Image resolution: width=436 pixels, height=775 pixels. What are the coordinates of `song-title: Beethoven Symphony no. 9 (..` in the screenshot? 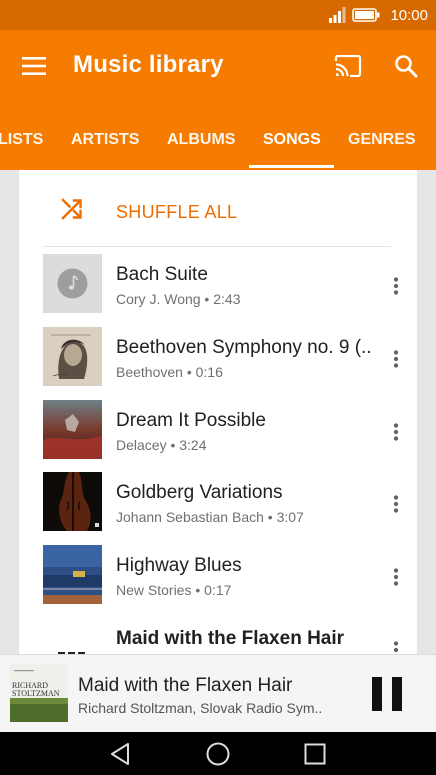 It's located at (244, 347).